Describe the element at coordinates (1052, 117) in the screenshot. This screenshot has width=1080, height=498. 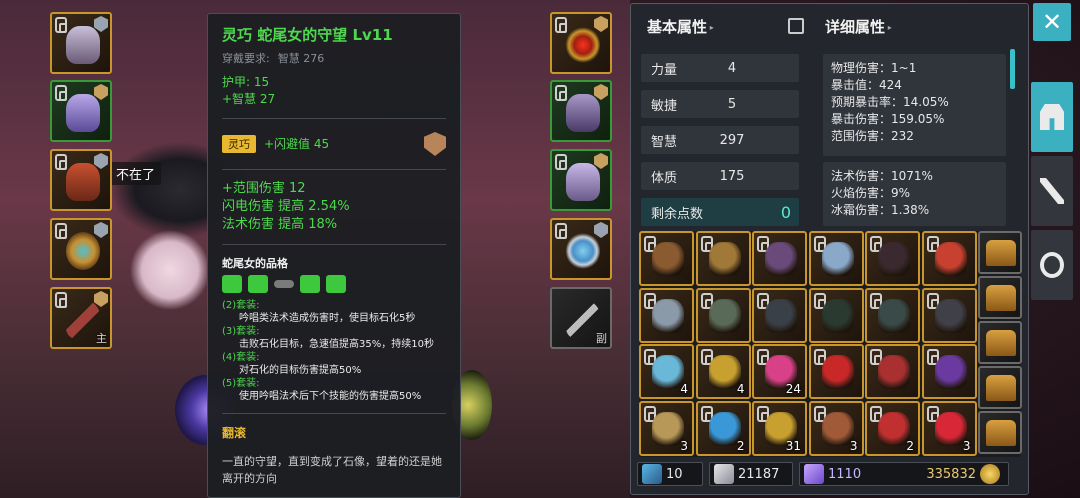
I see `tab-equipment` at that location.